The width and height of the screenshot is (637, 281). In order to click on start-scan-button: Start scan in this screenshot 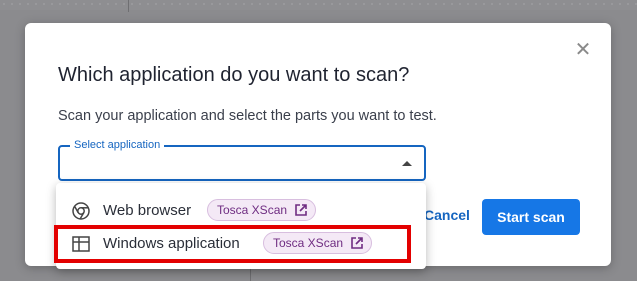, I will do `click(531, 217)`.